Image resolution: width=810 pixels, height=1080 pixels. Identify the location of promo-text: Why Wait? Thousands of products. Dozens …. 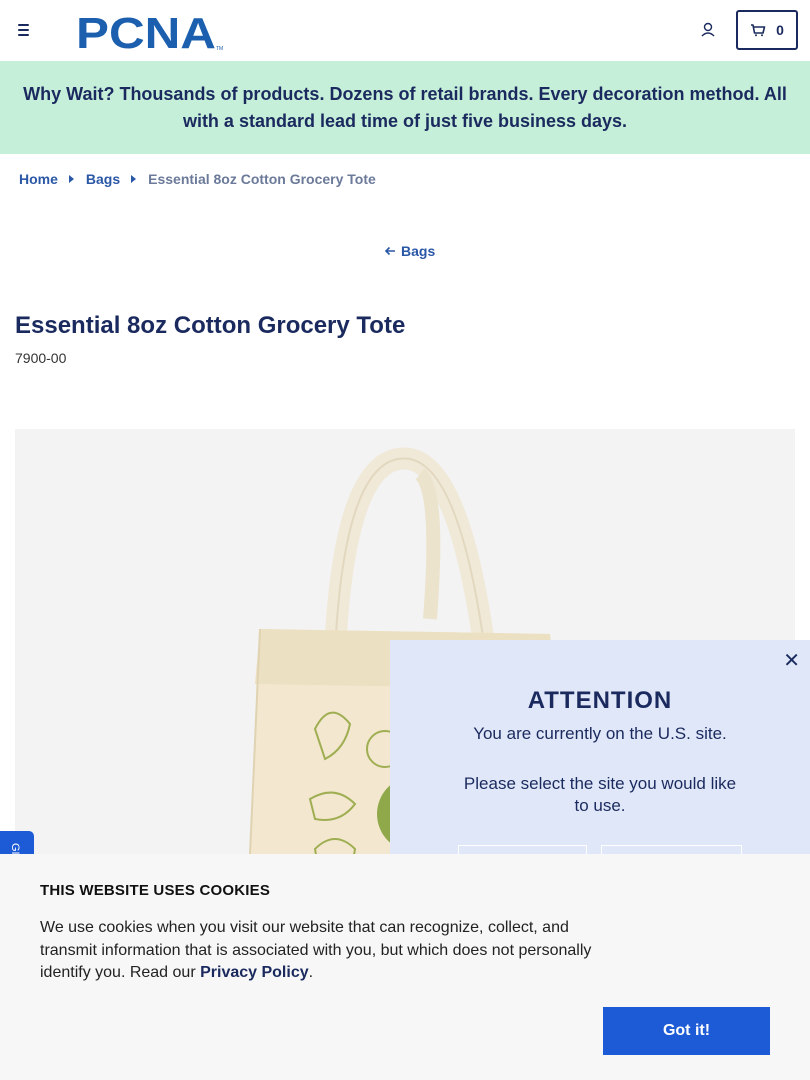
(405, 107).